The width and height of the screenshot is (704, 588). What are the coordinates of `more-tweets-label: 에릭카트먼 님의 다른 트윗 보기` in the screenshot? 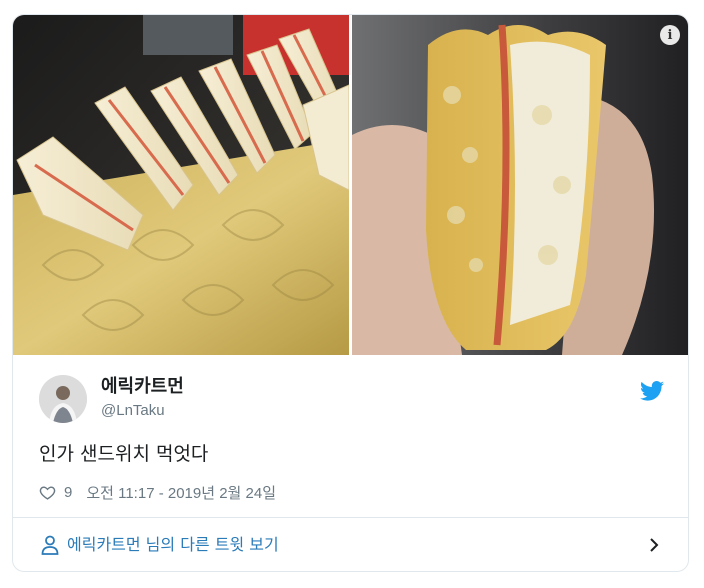 It's located at (173, 544).